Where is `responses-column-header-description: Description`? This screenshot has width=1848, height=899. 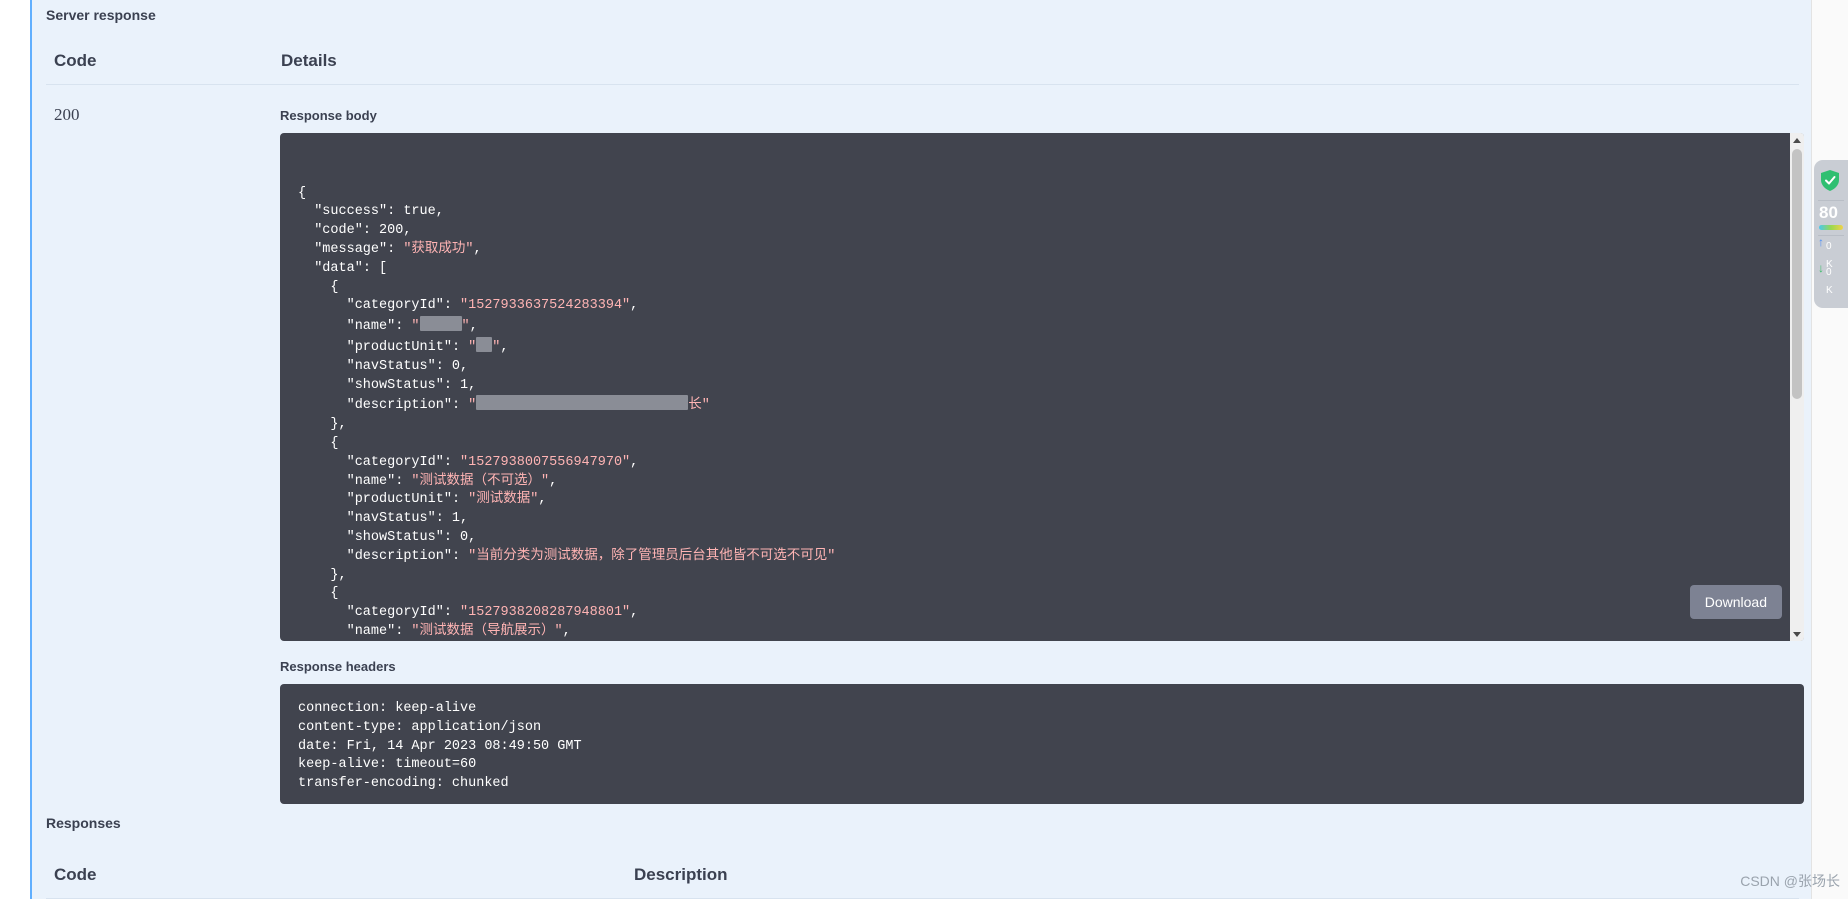 responses-column-header-description: Description is located at coordinates (681, 874).